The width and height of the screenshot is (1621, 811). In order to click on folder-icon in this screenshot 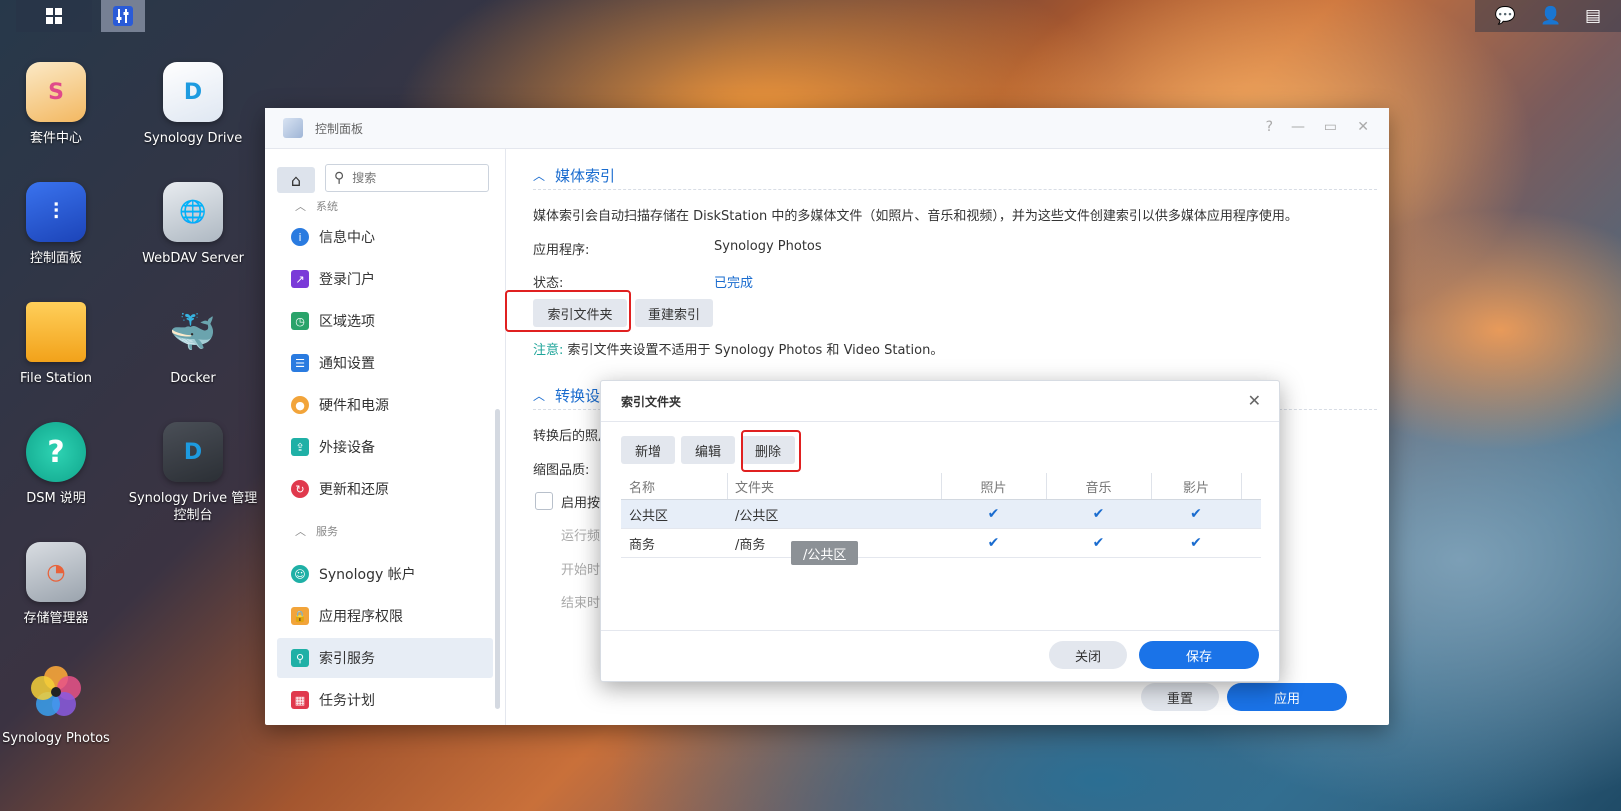, I will do `click(56, 332)`.